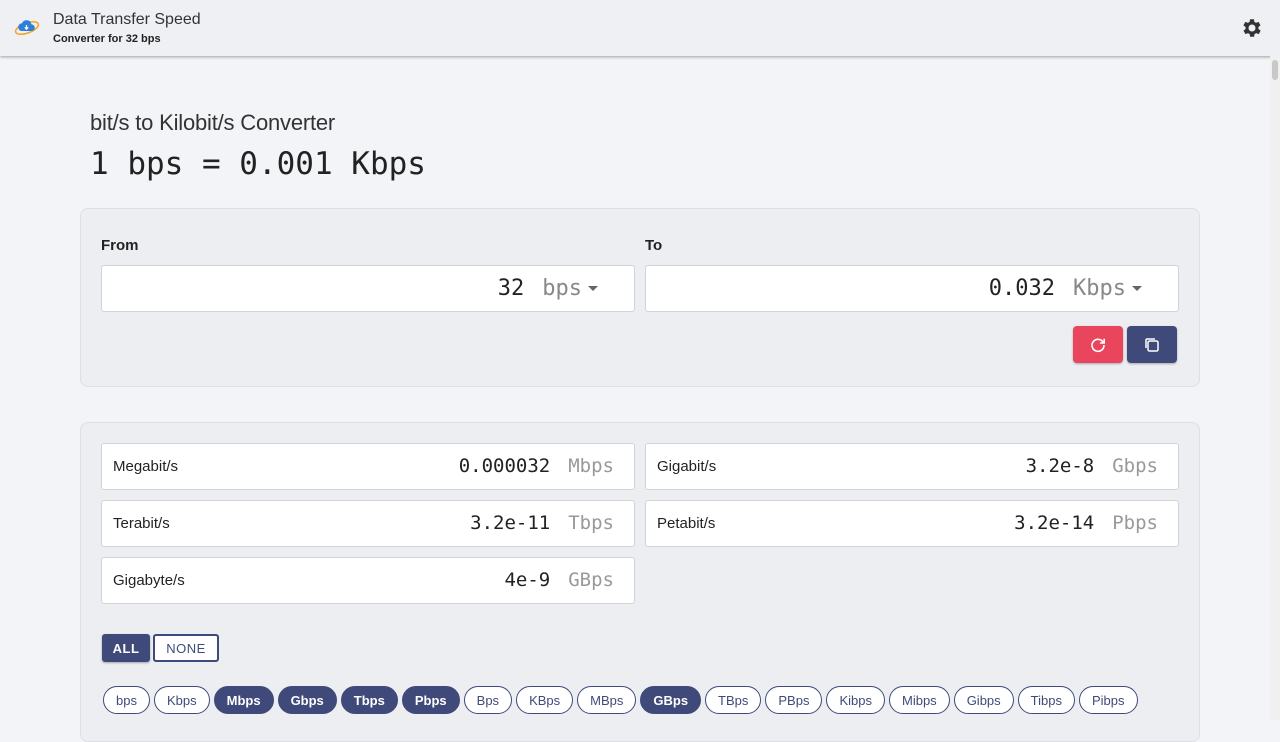  What do you see at coordinates (733, 700) in the screenshot?
I see `unit-chip-tbps: TBps` at bounding box center [733, 700].